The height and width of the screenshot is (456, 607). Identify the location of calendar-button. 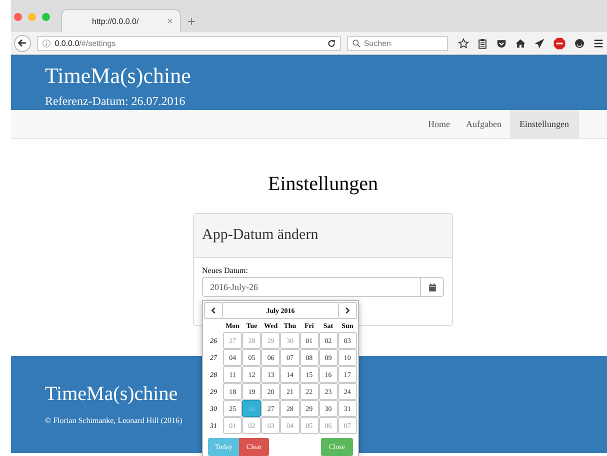
(432, 287).